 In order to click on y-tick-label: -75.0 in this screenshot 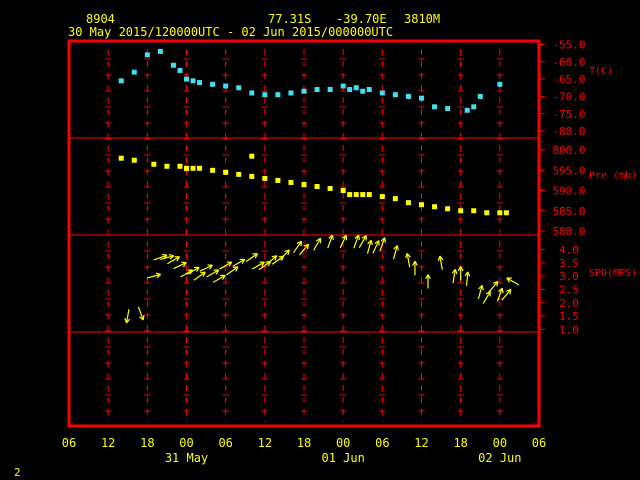, I will do `click(568, 114)`.